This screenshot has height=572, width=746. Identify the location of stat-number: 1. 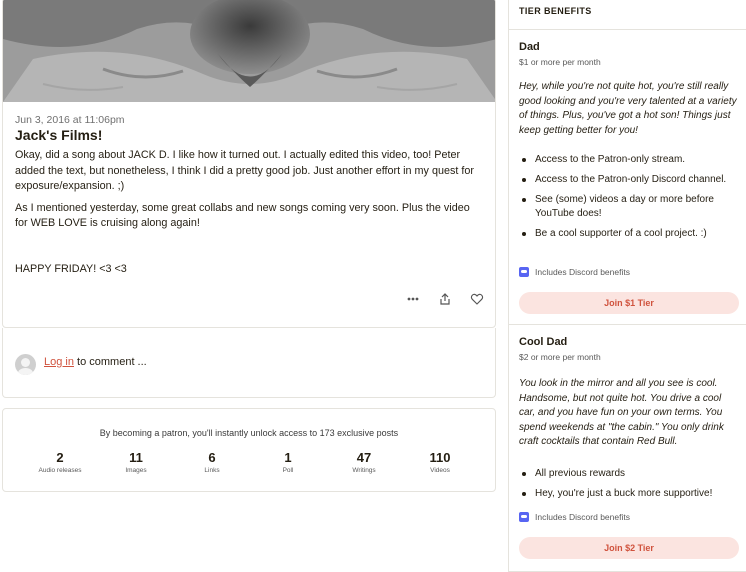
(288, 457).